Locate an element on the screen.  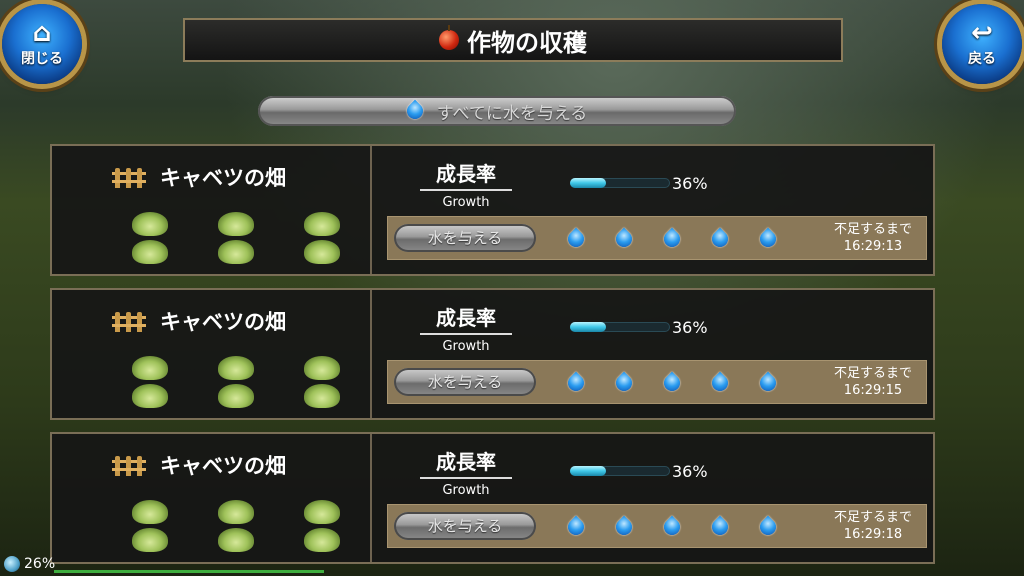
status-indicator: 26% is located at coordinates (29, 564).